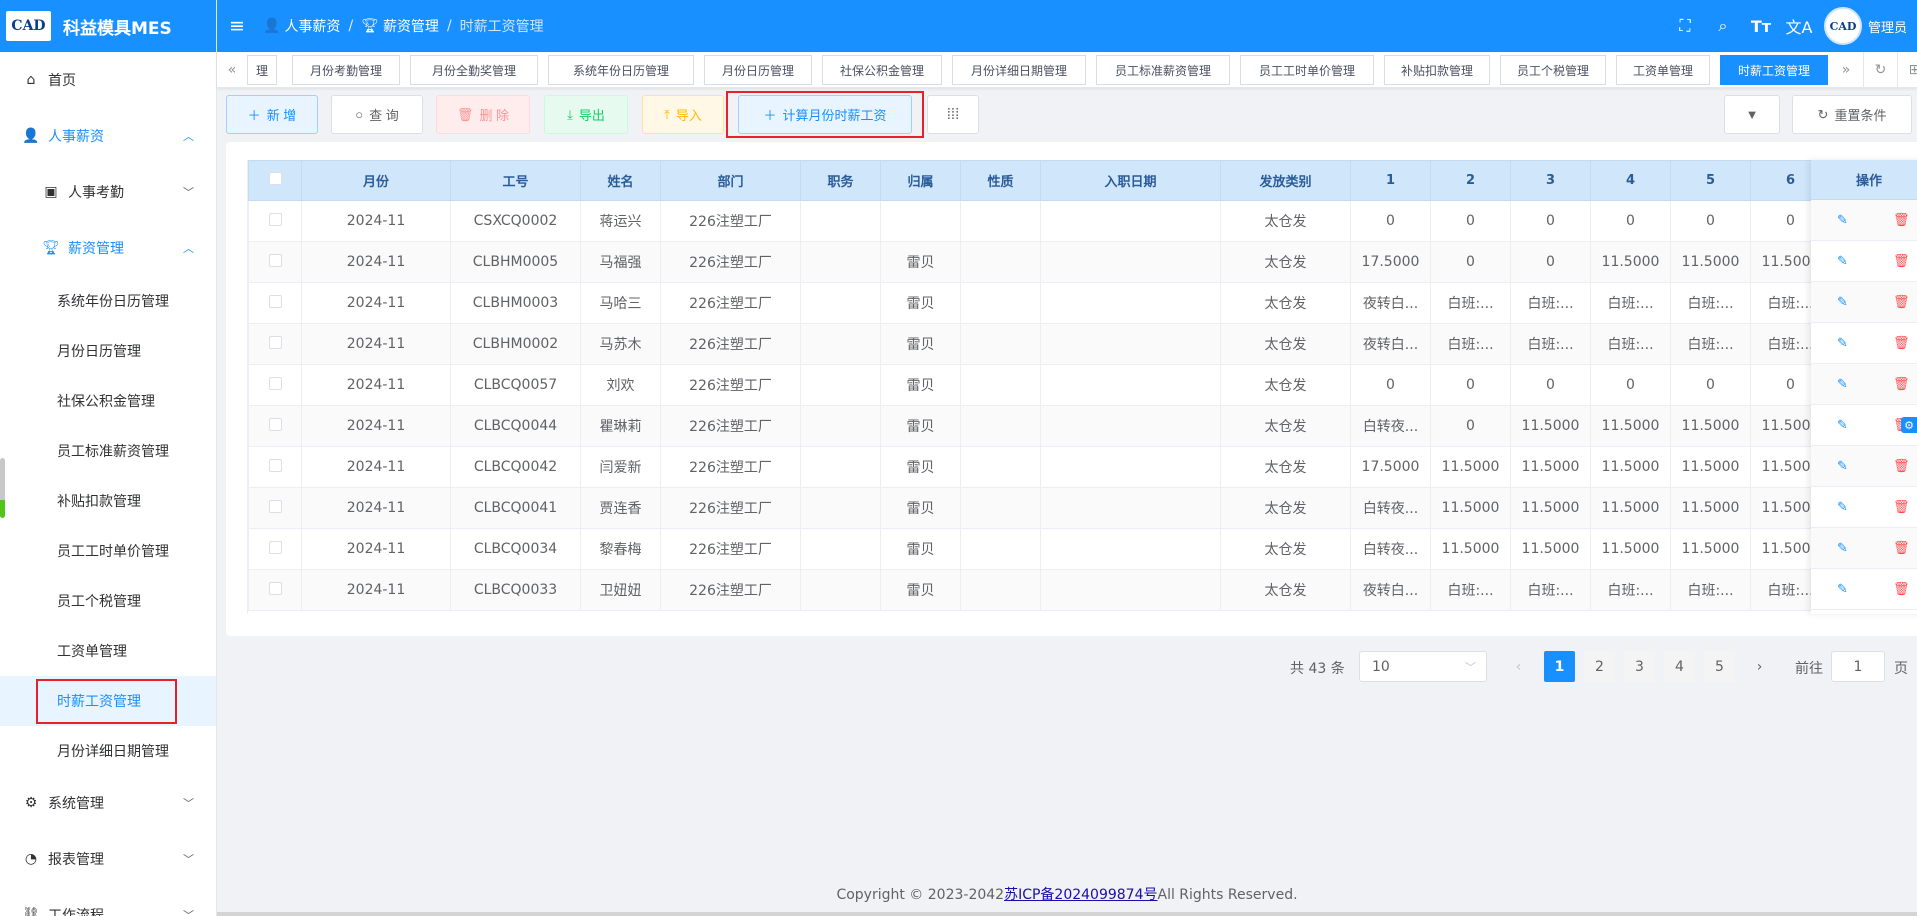  What do you see at coordinates (108, 651) in the screenshot?
I see `sidebar-item-payslip: 工资单管理` at bounding box center [108, 651].